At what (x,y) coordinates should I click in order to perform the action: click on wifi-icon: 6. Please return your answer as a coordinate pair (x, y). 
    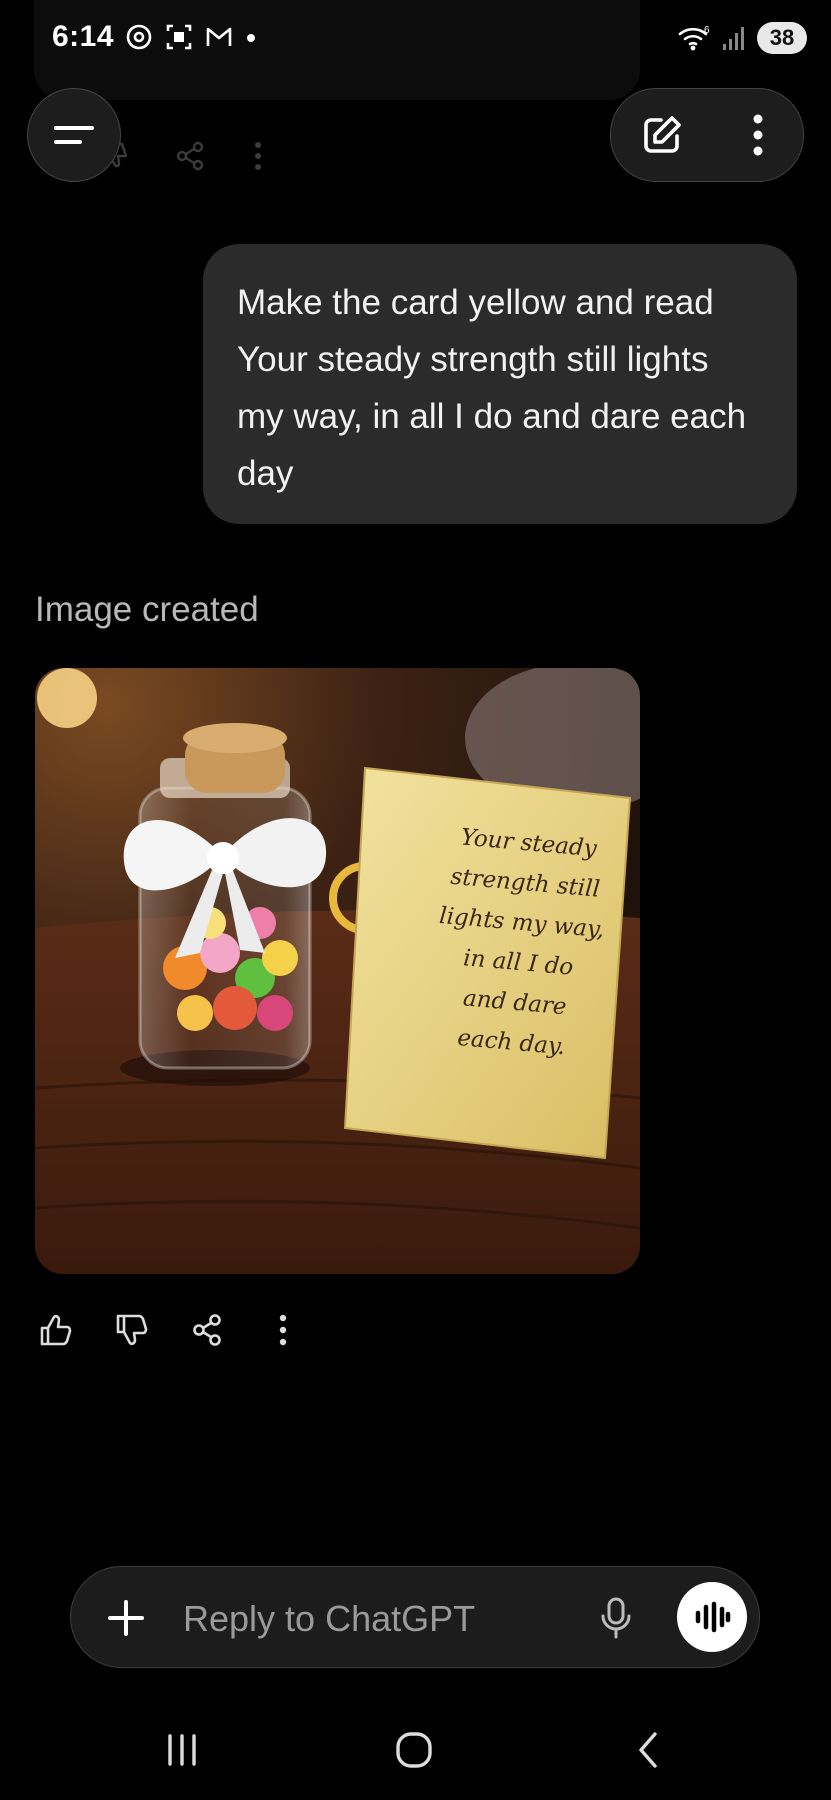
    Looking at the image, I should click on (694, 38).